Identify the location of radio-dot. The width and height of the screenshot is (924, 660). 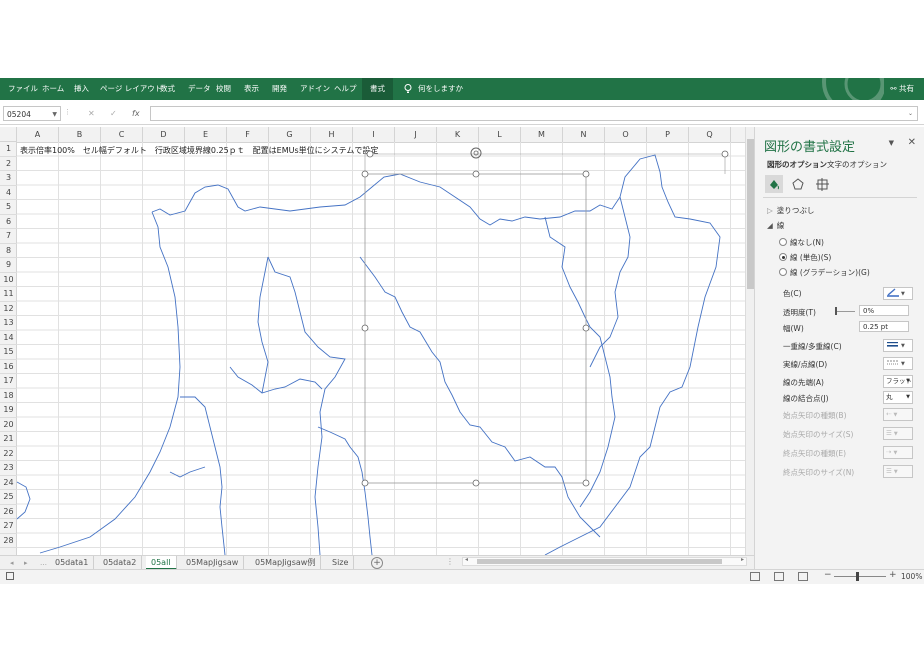
(783, 272).